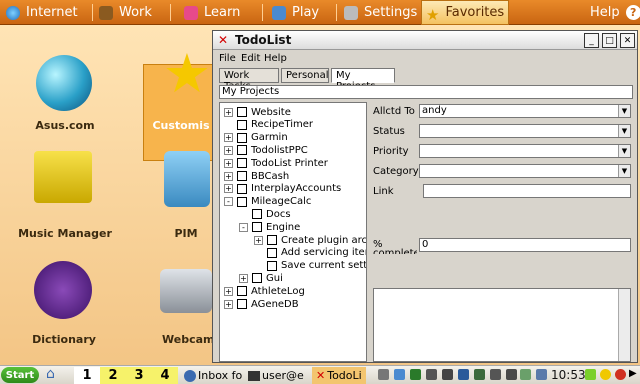 Image resolution: width=640 pixels, height=384 pixels. What do you see at coordinates (186, 196) in the screenshot?
I see `desktop-icon-pim: PIM` at bounding box center [186, 196].